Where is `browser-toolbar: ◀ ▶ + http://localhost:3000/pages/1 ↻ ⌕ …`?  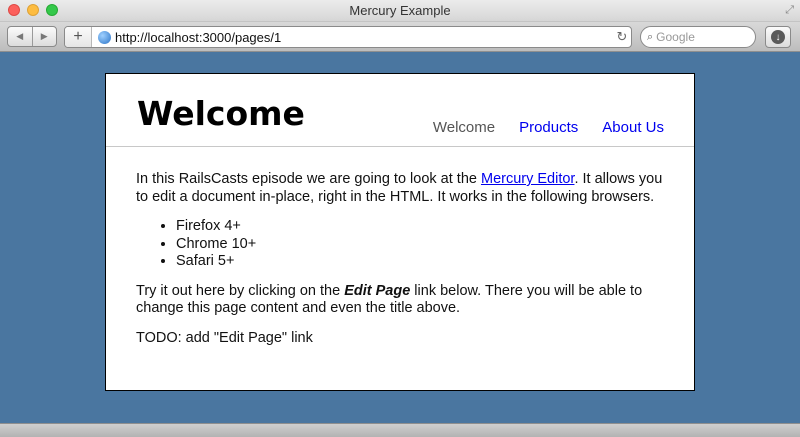
browser-toolbar: ◀ ▶ + http://localhost:3000/pages/1 ↻ ⌕ … is located at coordinates (400, 37).